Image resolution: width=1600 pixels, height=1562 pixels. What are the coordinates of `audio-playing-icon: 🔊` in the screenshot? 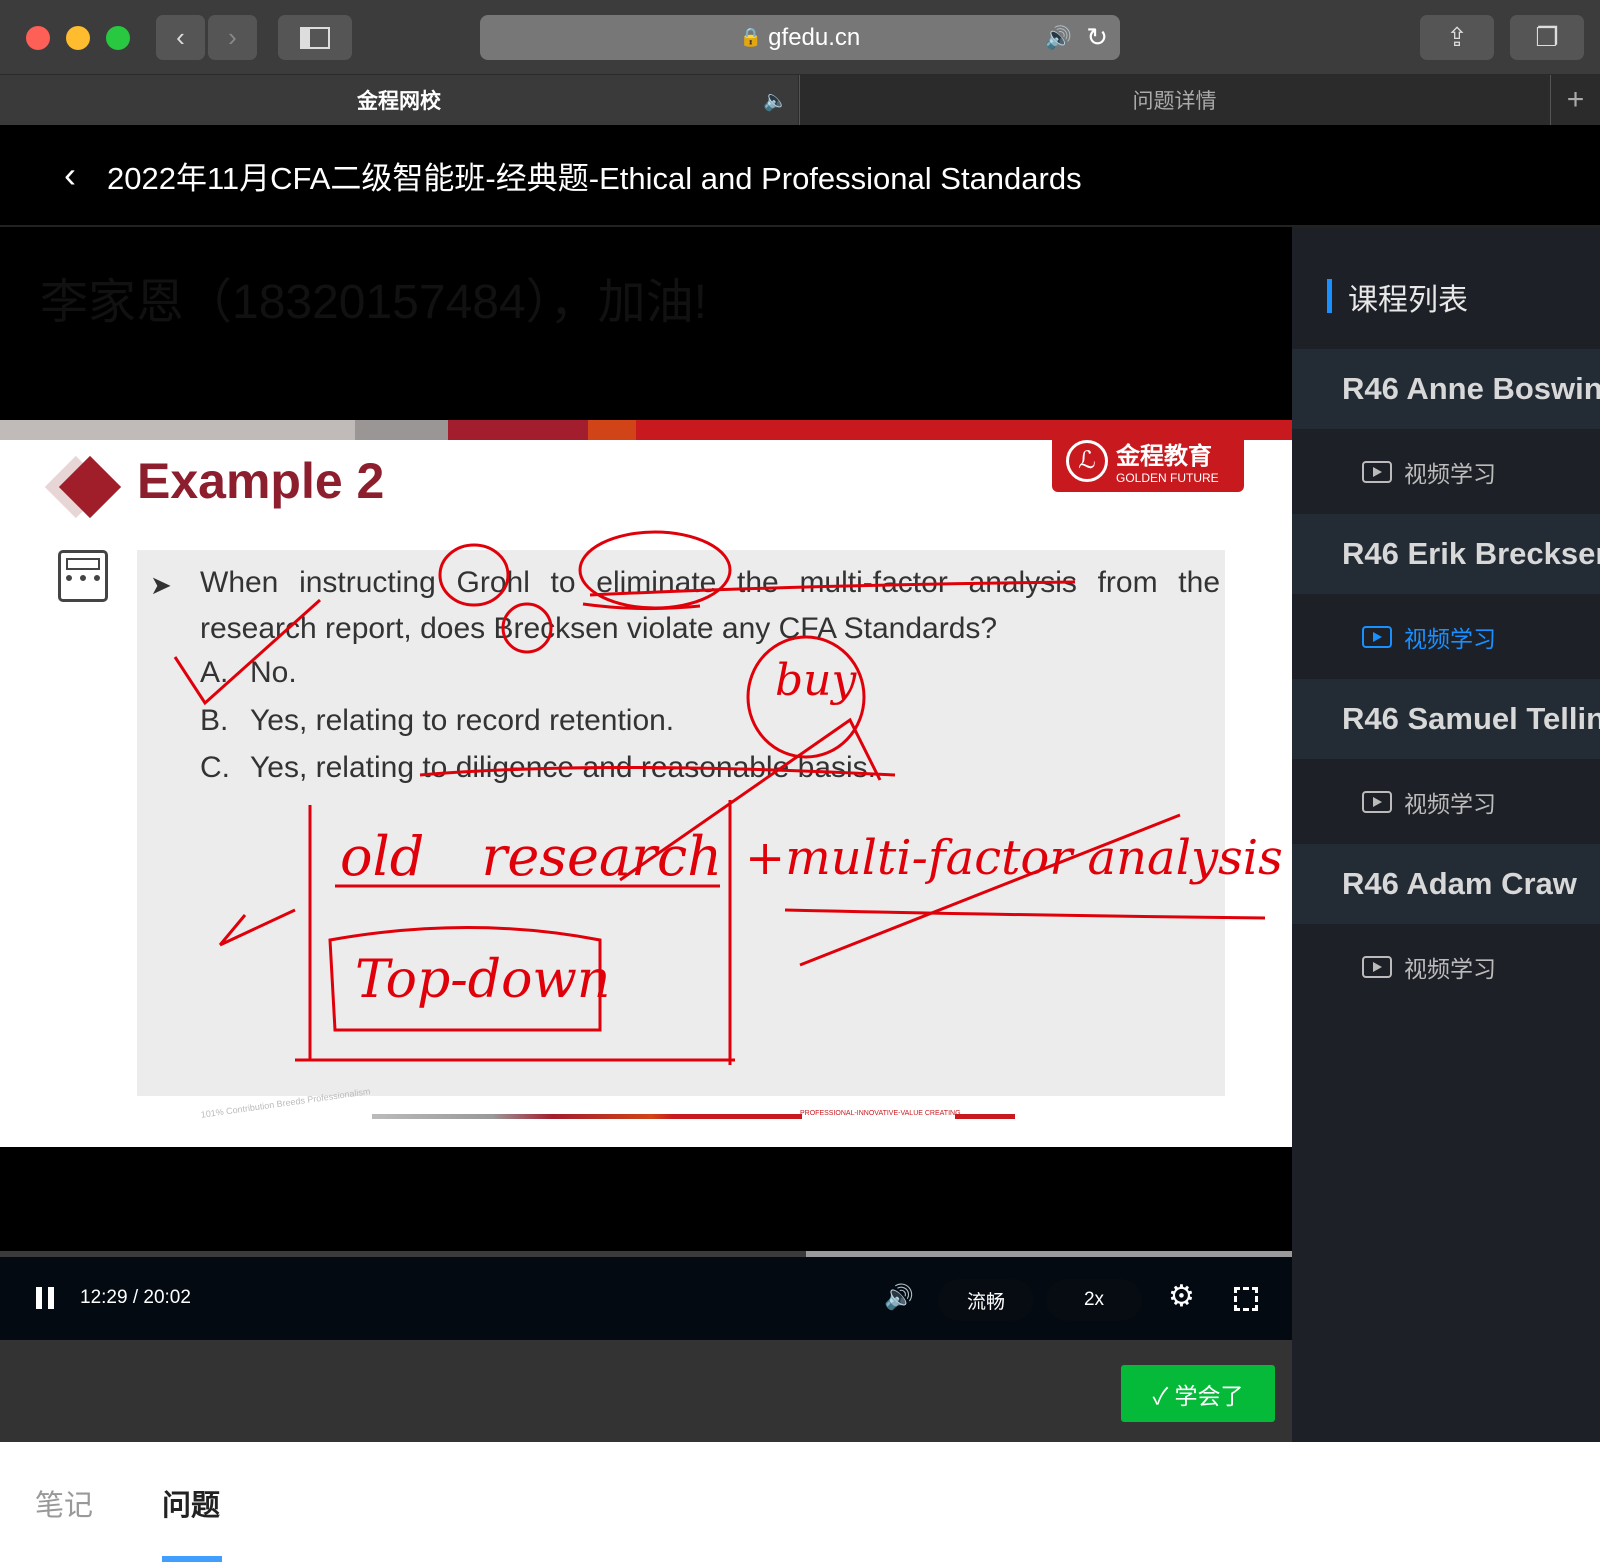 It's located at (1058, 38).